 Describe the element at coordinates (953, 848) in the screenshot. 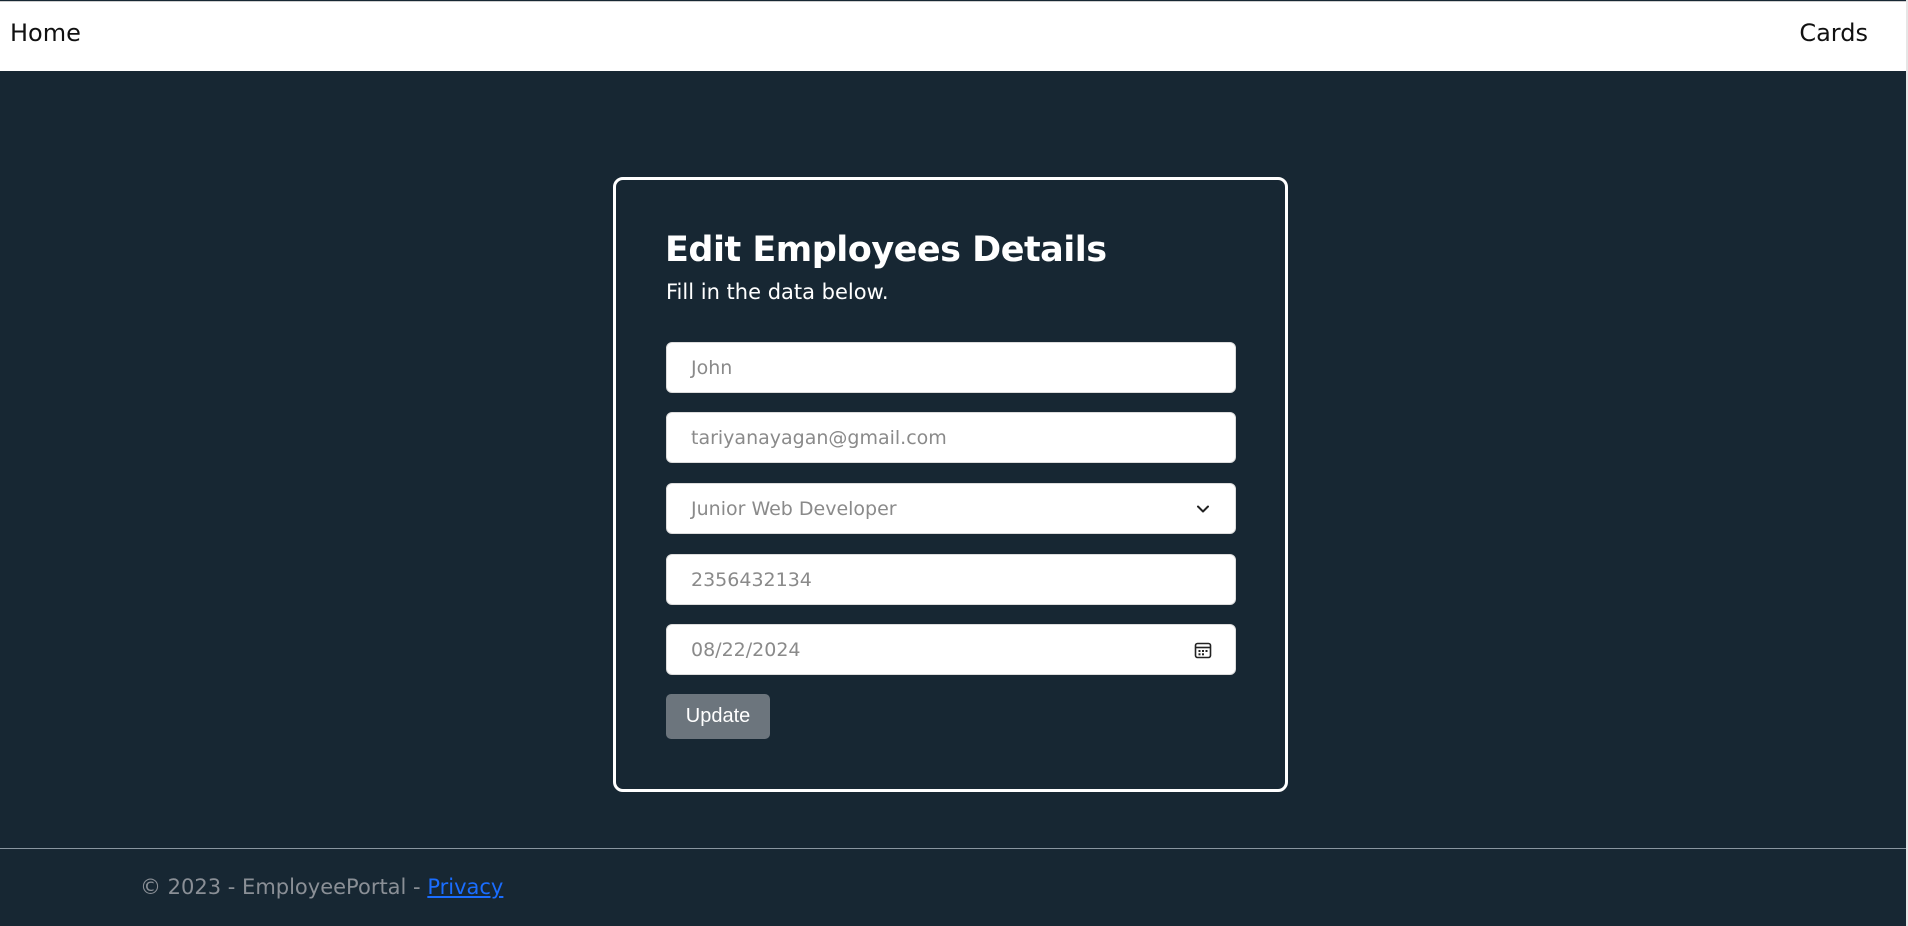

I see `footer-divider` at that location.